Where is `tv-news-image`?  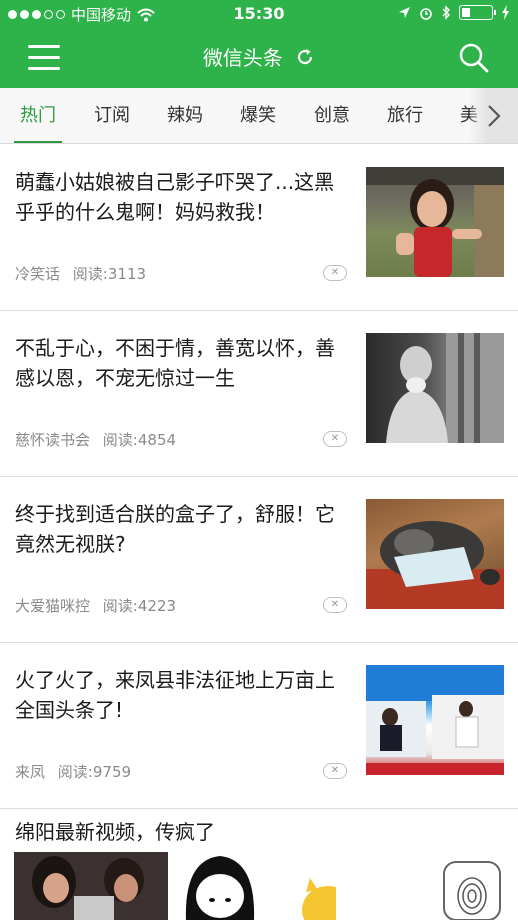
tv-news-image is located at coordinates (435, 720).